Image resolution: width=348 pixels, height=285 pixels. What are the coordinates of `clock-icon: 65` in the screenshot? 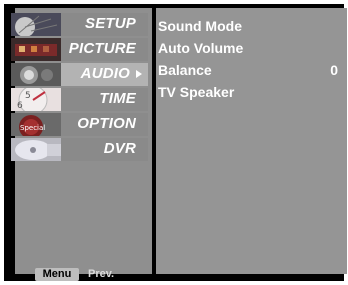 It's located at (36, 99).